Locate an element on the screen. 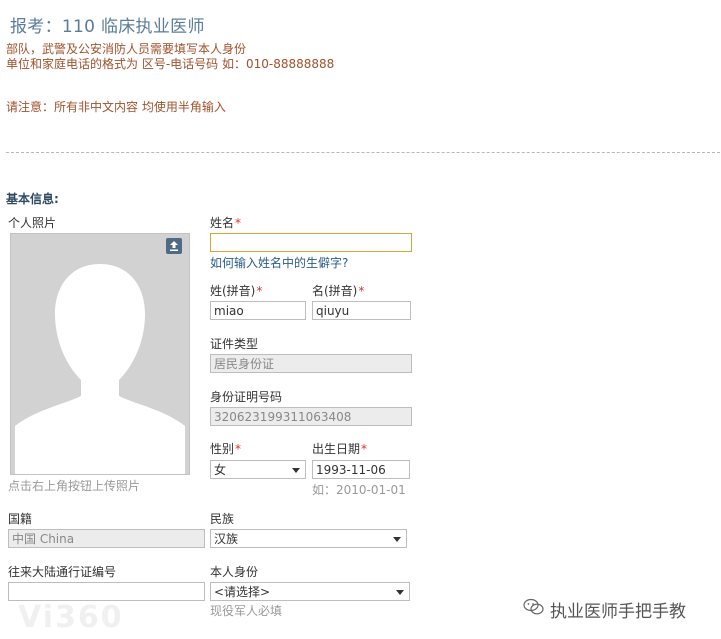 The image size is (721, 639). identity-select: <请选择> is located at coordinates (310, 591).